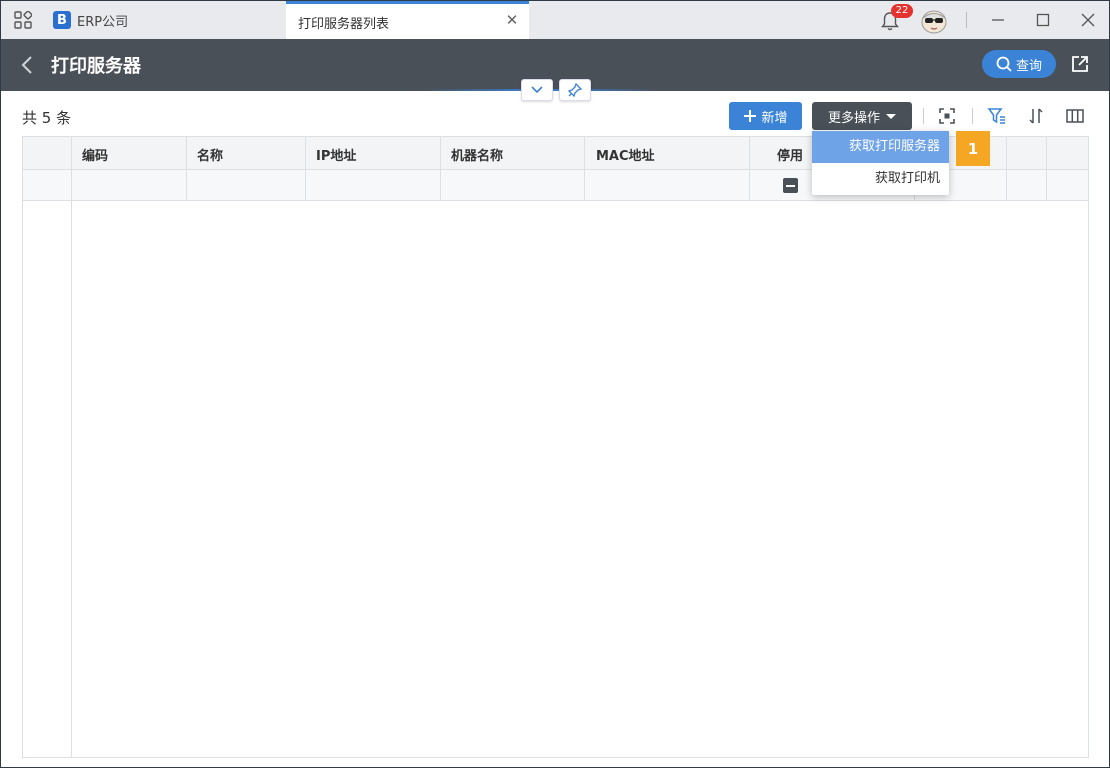  What do you see at coordinates (407, 20) in the screenshot?
I see `tab-print-server-list: 打印服务器列表 ✕` at bounding box center [407, 20].